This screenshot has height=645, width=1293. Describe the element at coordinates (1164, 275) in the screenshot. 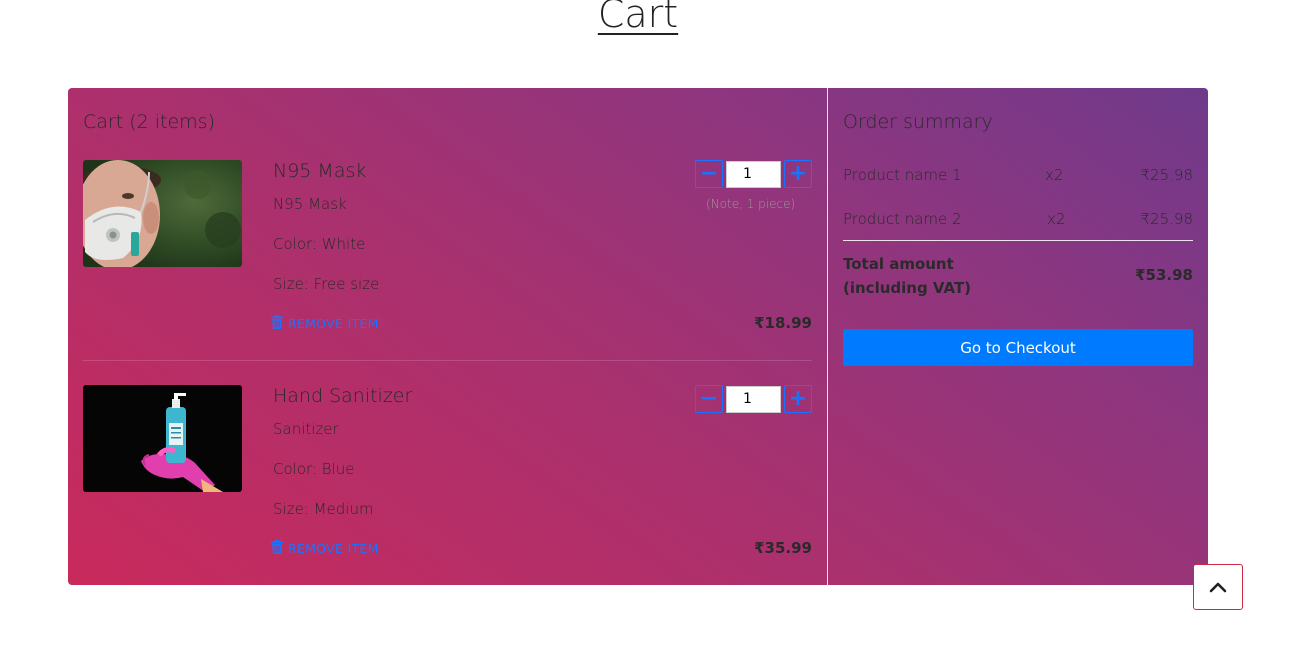

I see `total-amount: ₹53.98` at that location.